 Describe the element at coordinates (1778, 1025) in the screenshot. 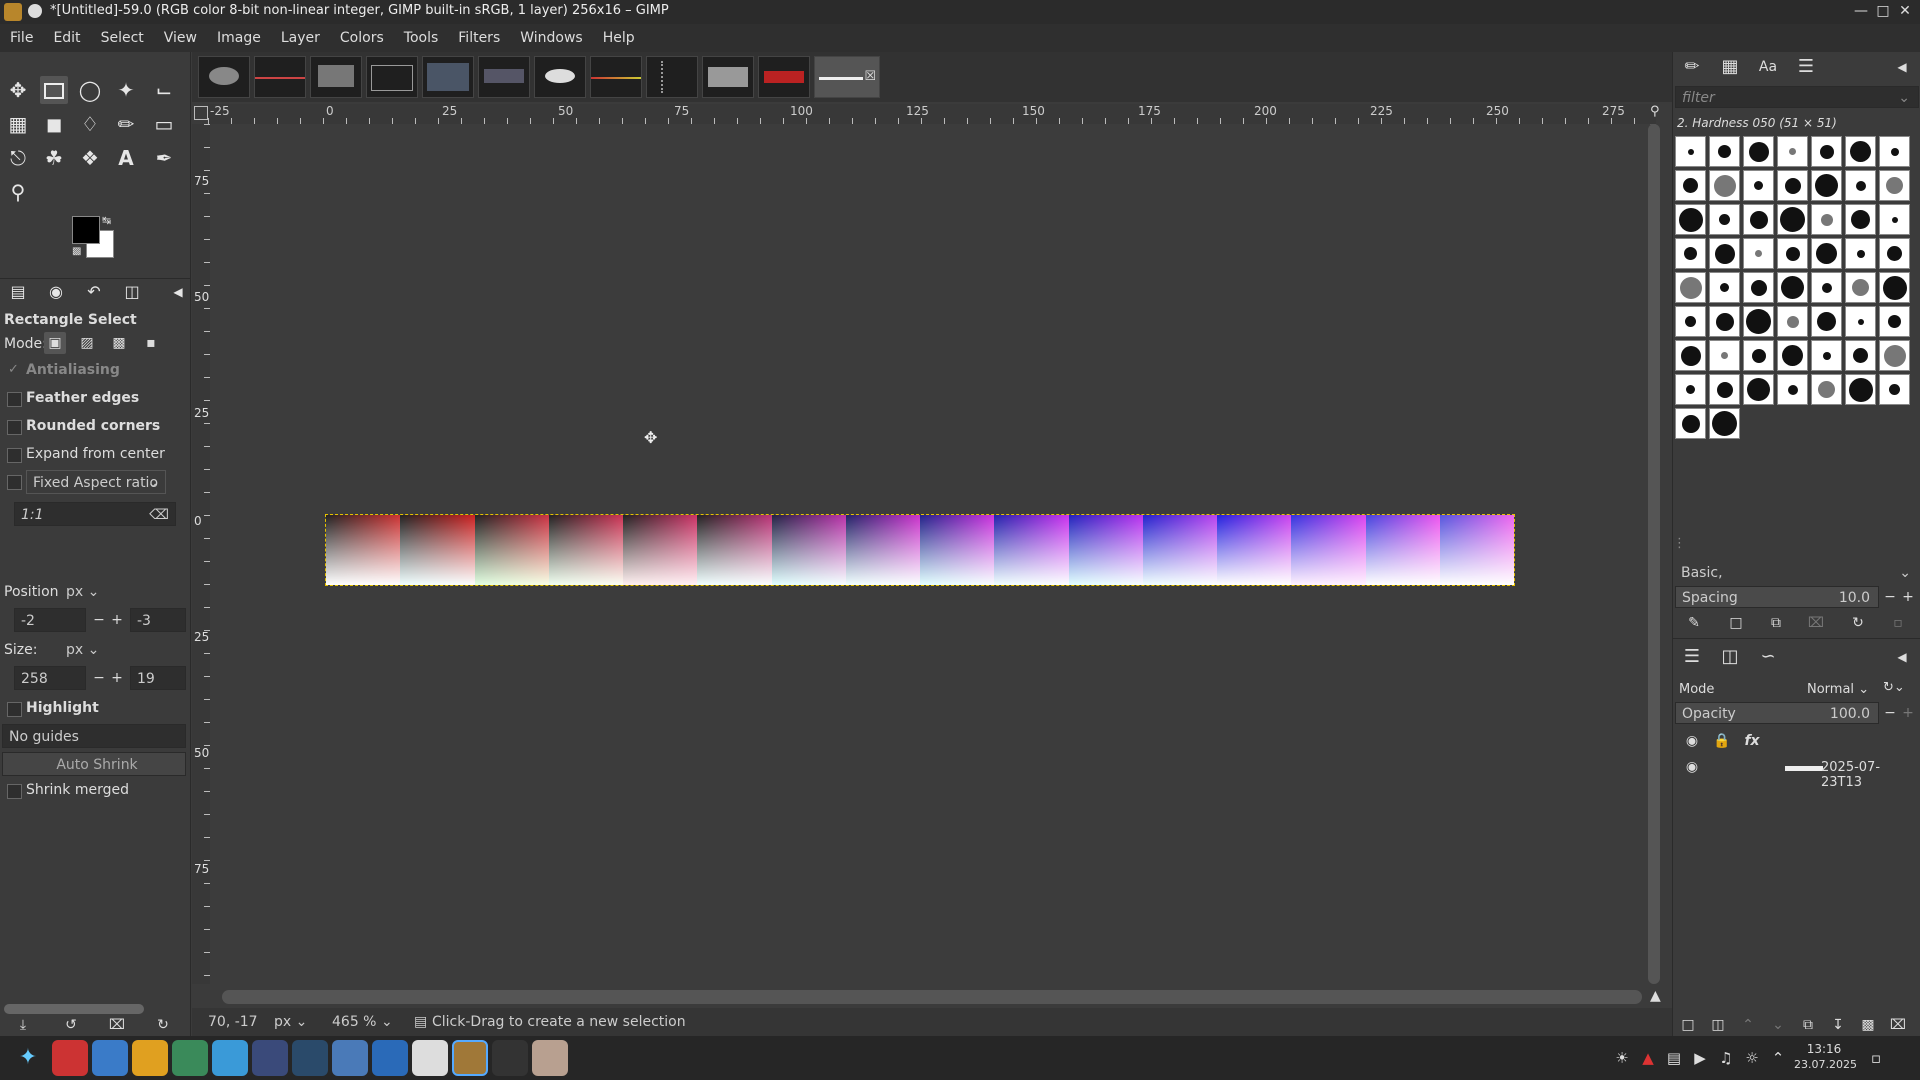

I see `lower-layer-icon: ⌄` at that location.